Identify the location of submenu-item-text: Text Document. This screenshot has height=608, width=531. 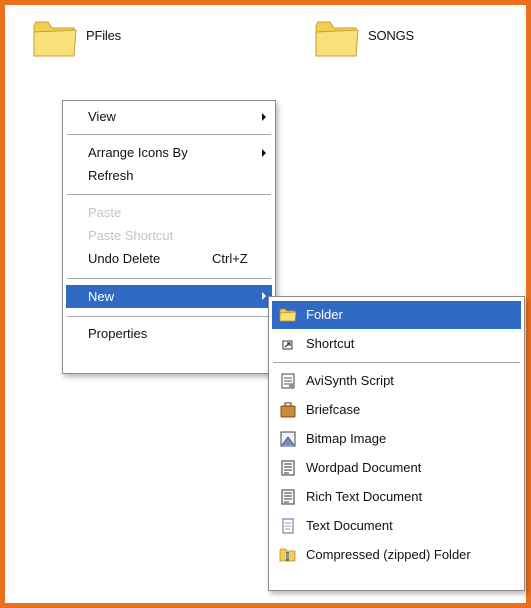
(396, 526).